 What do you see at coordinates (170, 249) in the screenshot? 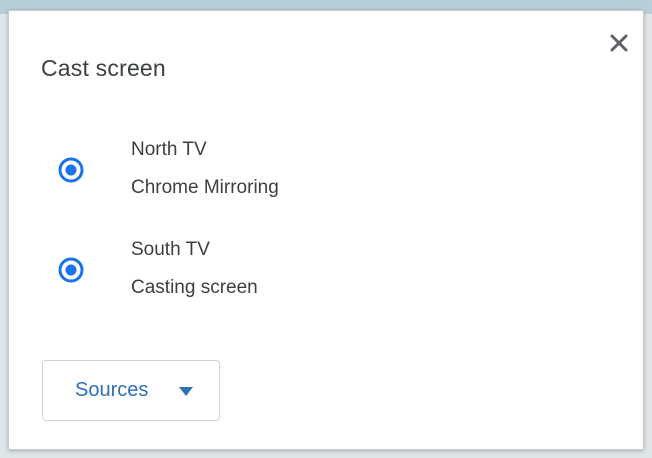
I see `sink-name: South TV` at bounding box center [170, 249].